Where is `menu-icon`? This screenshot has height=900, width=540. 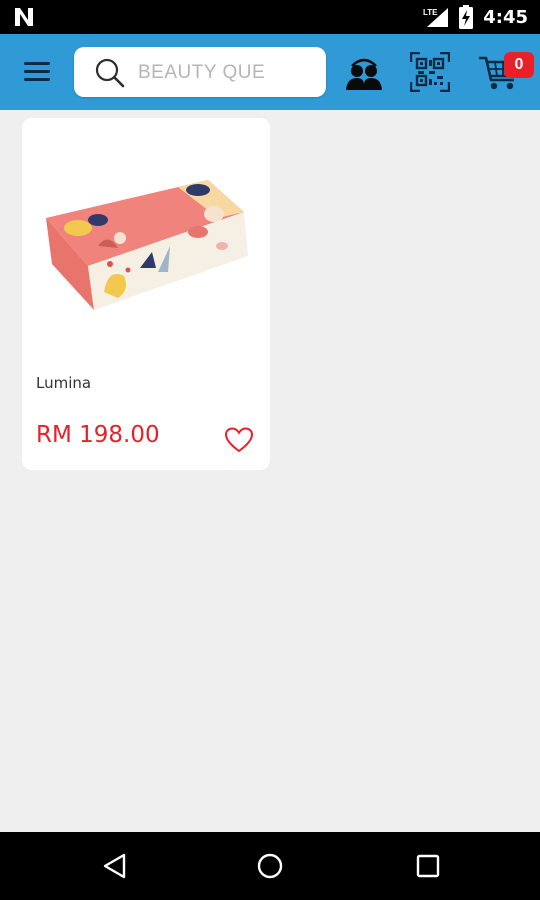 menu-icon is located at coordinates (38, 72).